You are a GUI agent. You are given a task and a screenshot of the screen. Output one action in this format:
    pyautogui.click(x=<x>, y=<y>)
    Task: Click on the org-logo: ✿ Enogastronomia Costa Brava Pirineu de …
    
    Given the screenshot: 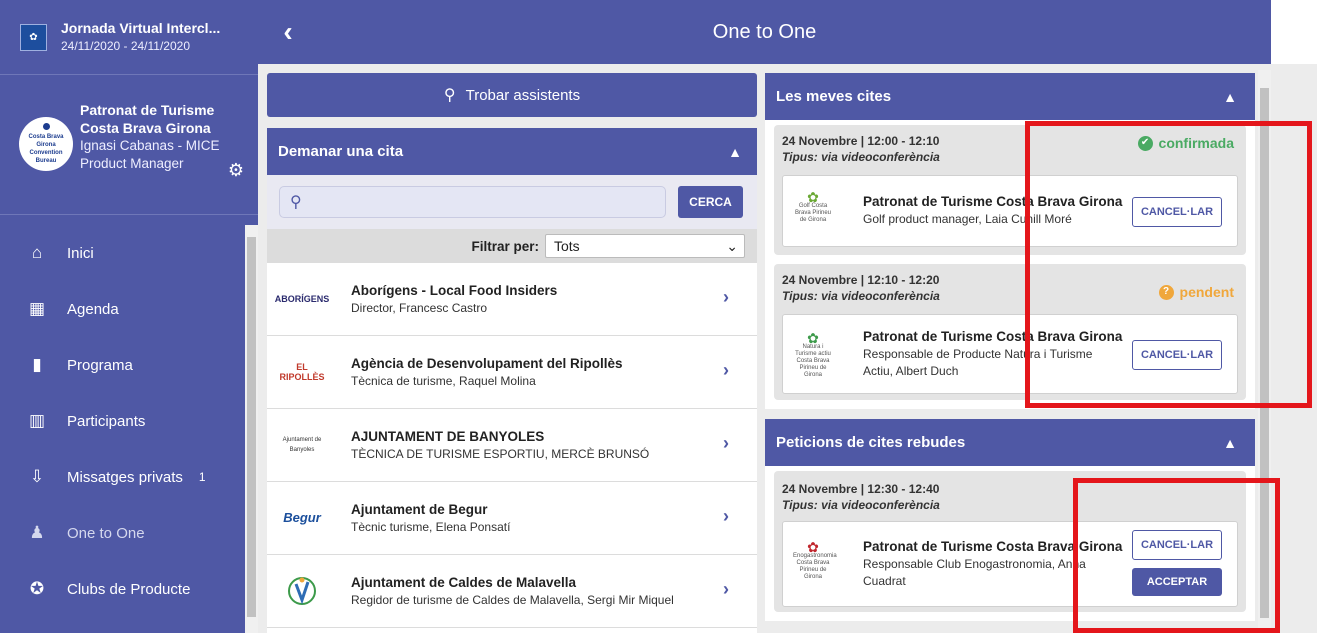 What is the action you would take?
    pyautogui.click(x=815, y=559)
    